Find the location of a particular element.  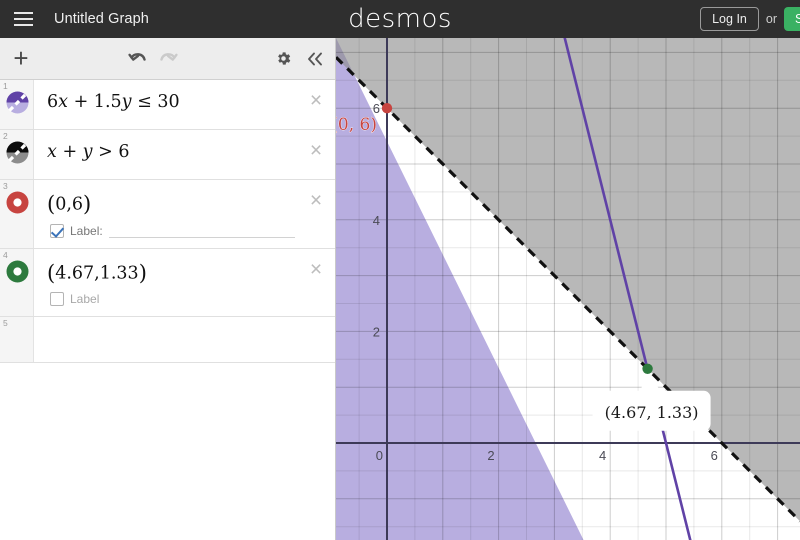

expression-body is located at coordinates (184, 340).